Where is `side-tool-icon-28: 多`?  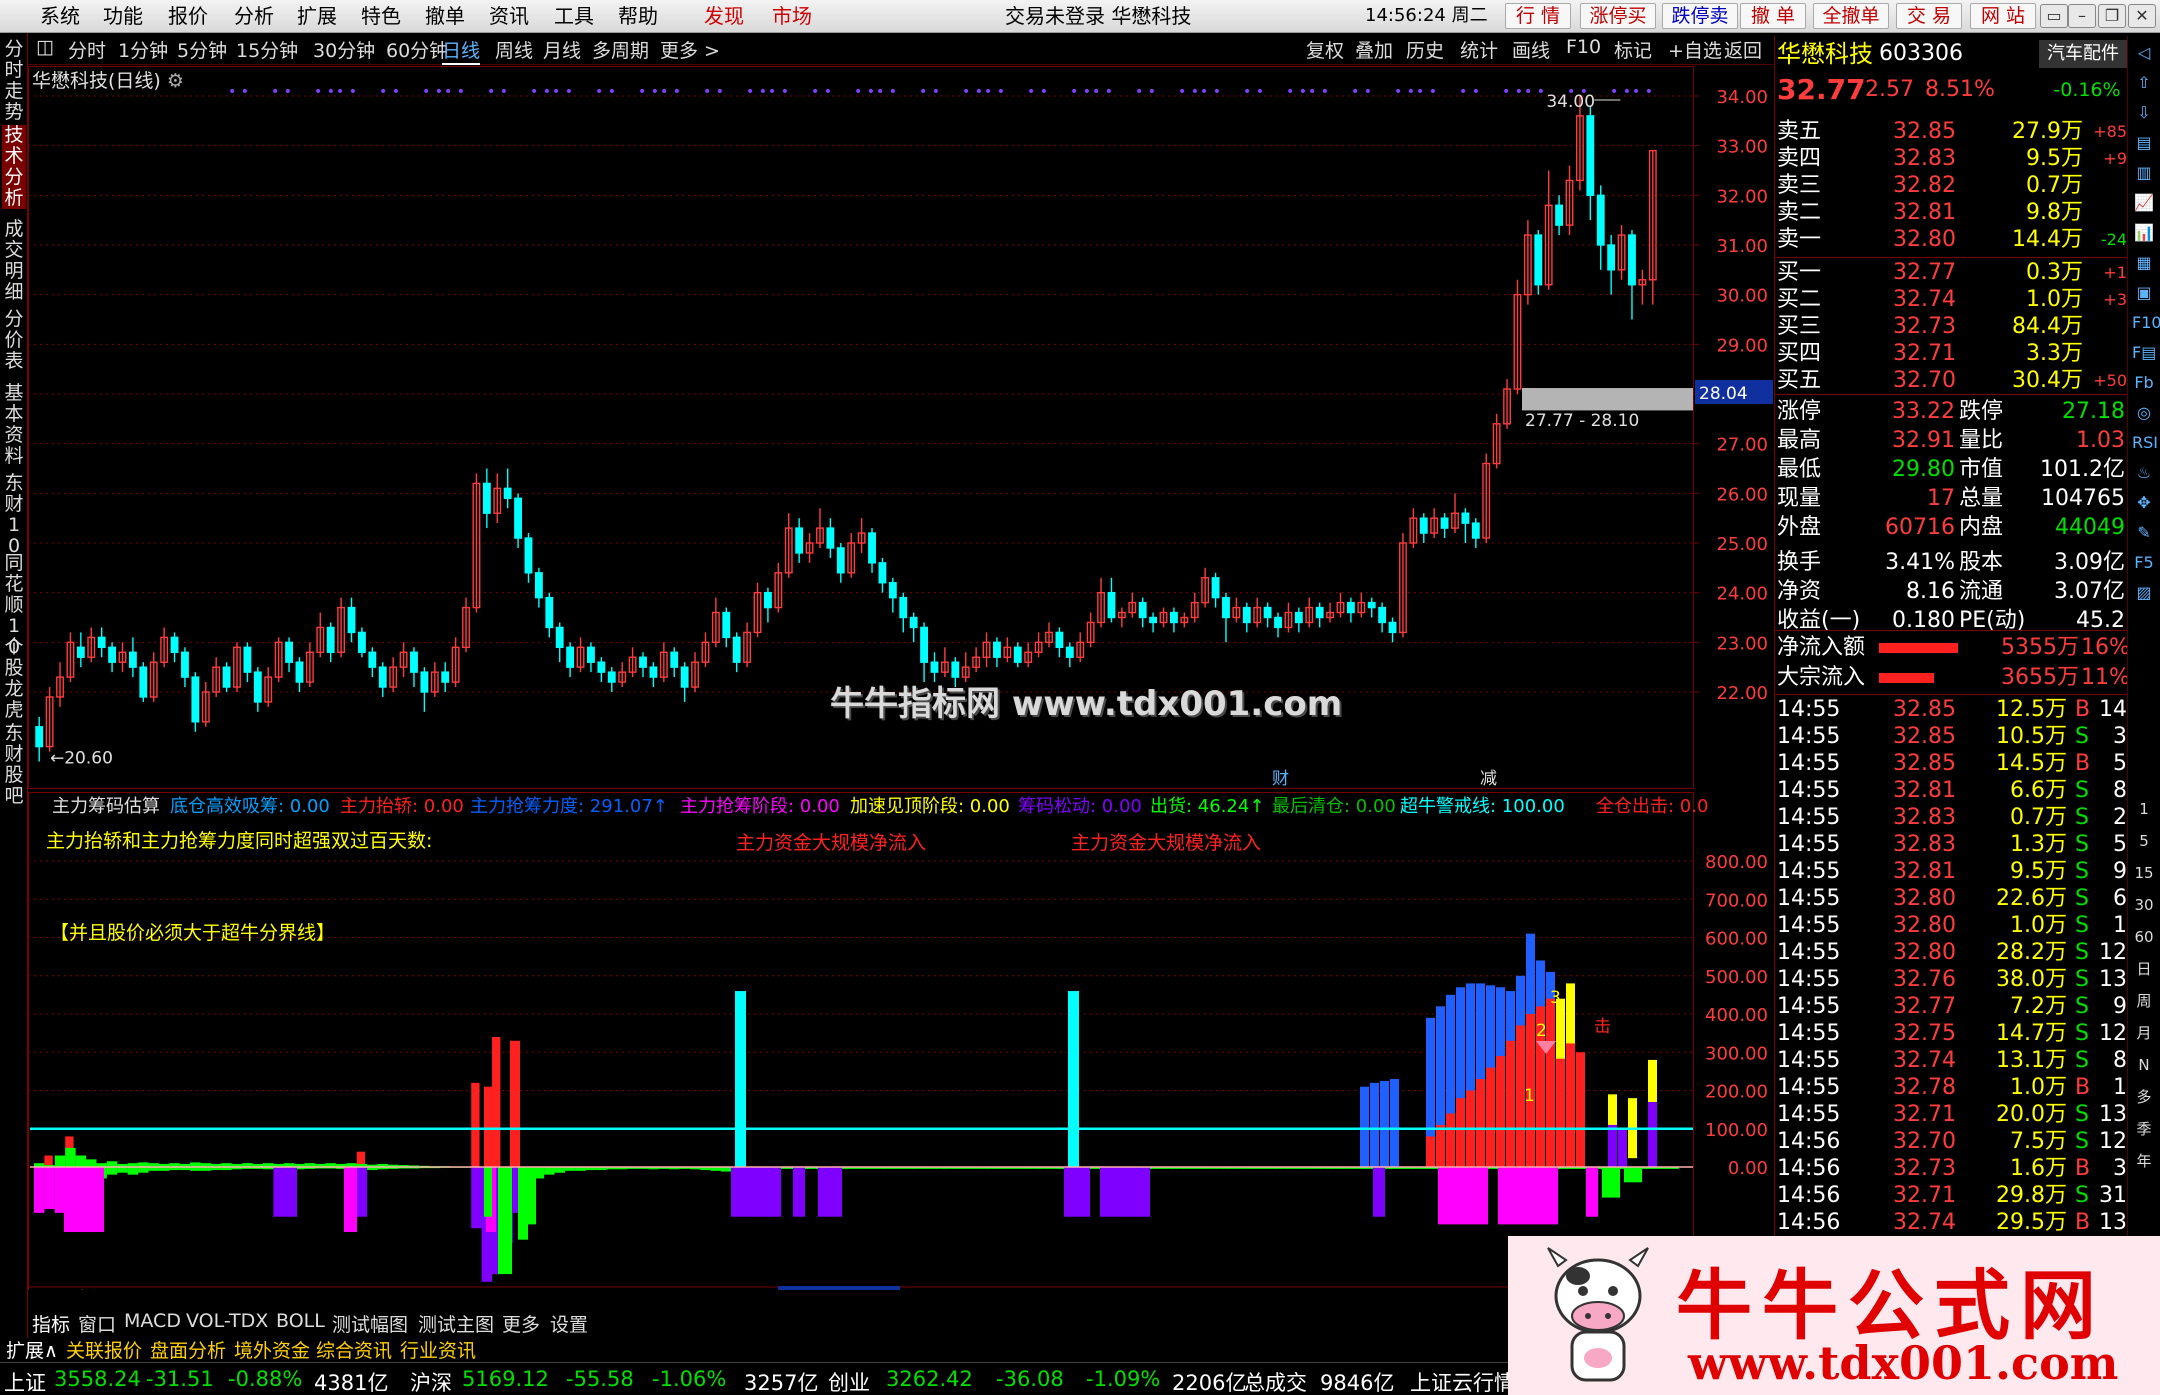 side-tool-icon-28: 多 is located at coordinates (2144, 1097).